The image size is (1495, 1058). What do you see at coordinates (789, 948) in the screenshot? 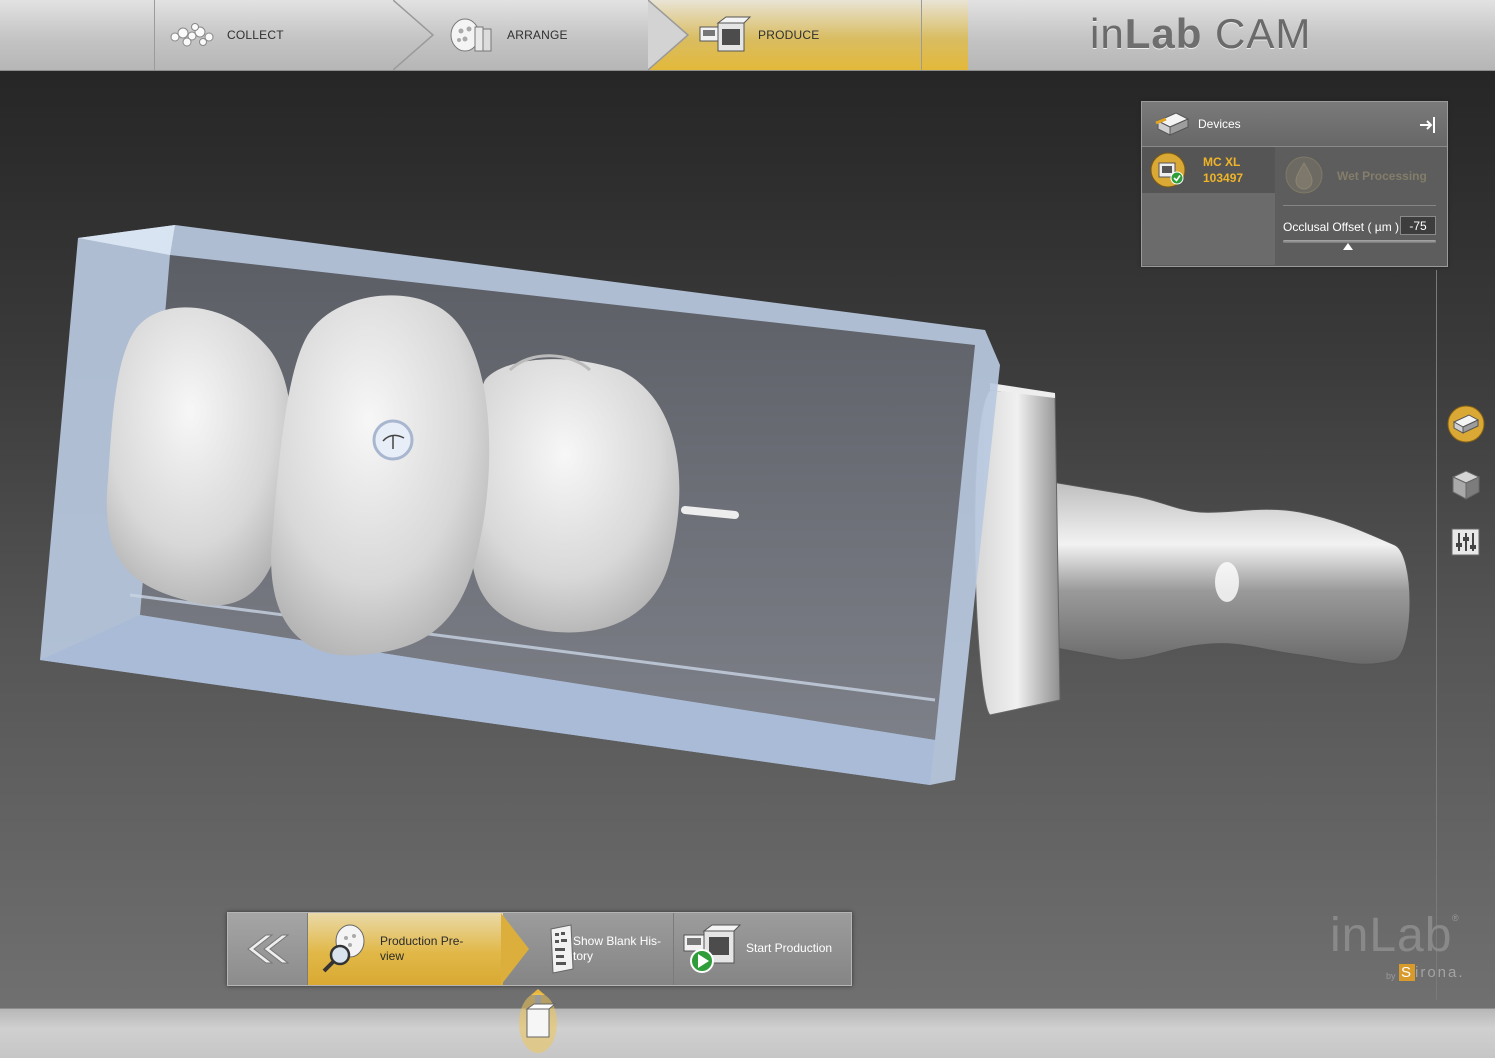
I see `start-production-label: Start Production` at bounding box center [789, 948].